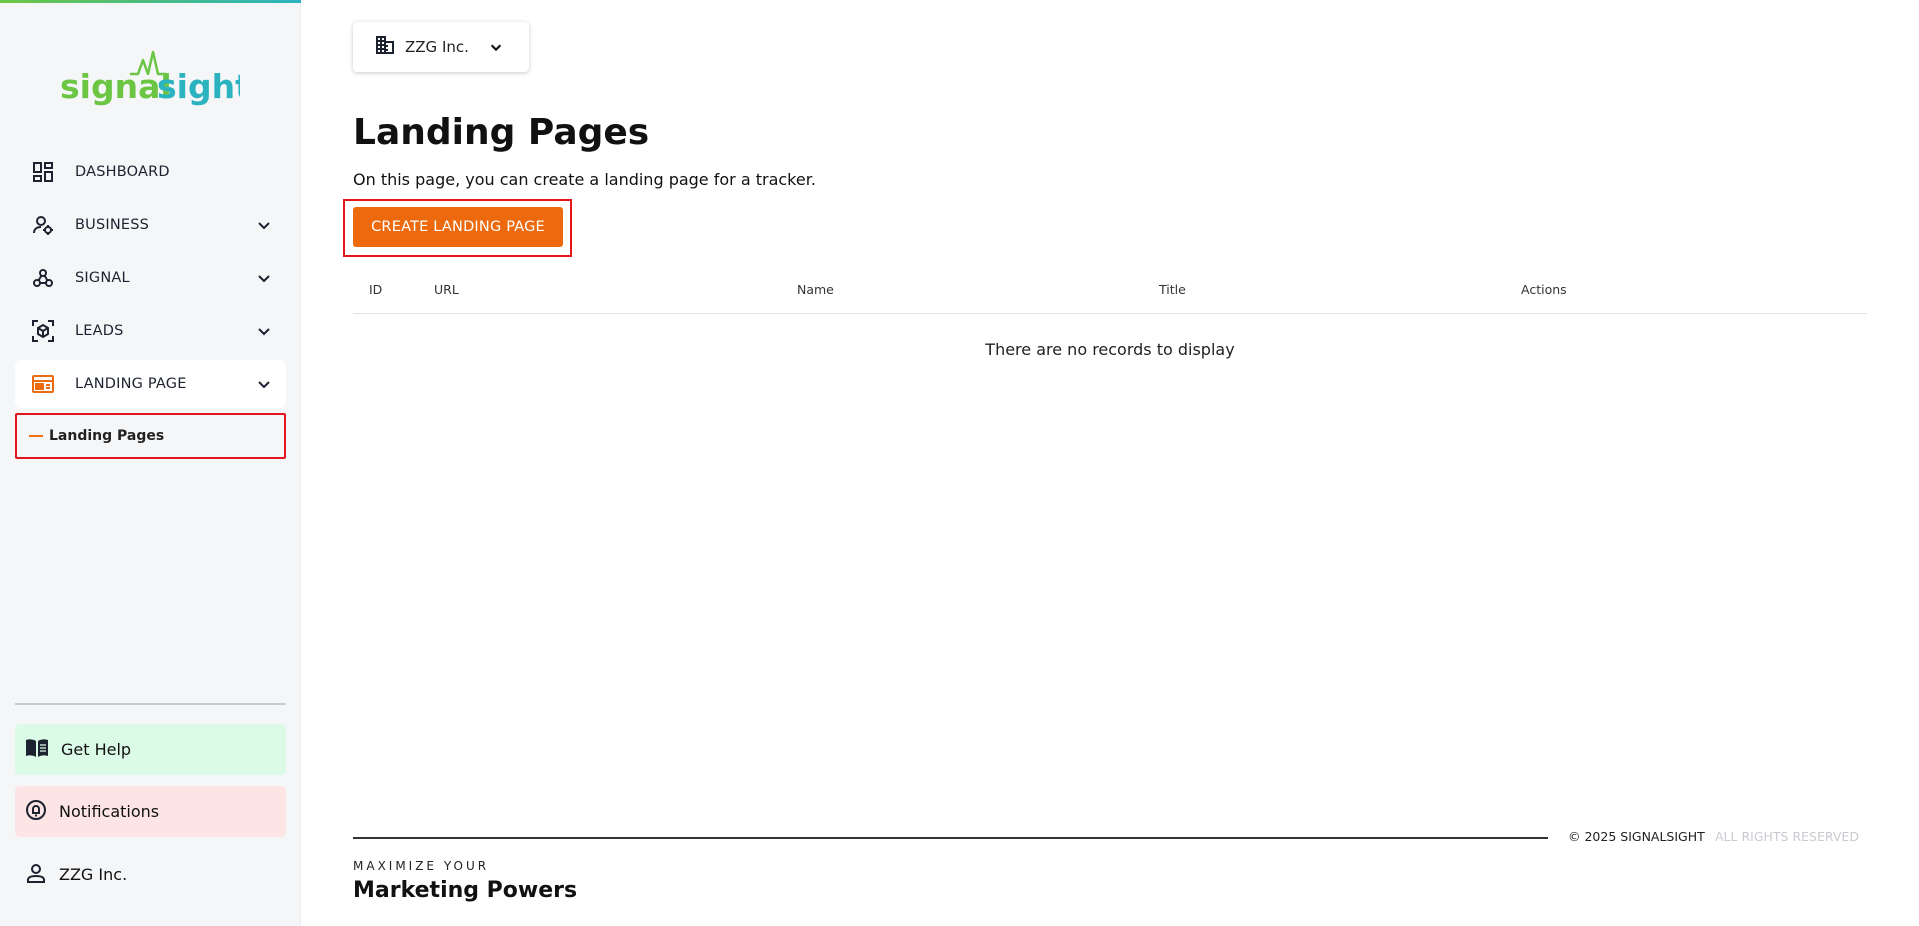 The height and width of the screenshot is (926, 1919). I want to click on copyright-text: © 2025 SIGNALSIGHT, so click(1636, 836).